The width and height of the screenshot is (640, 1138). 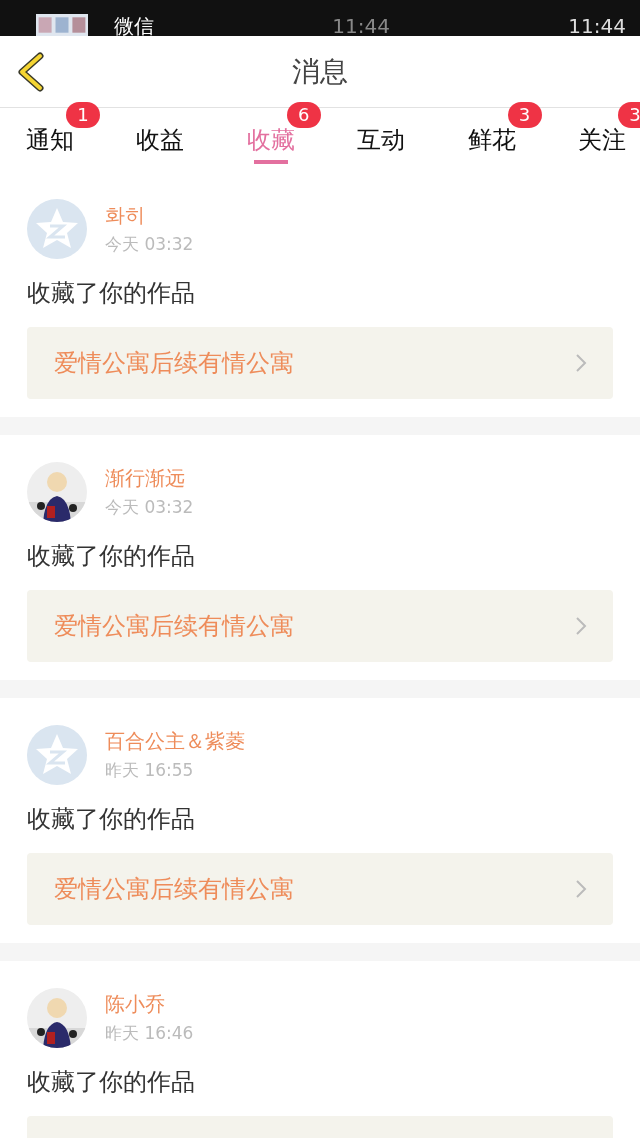 I want to click on message-time: 昨天 16:55, so click(x=150, y=770).